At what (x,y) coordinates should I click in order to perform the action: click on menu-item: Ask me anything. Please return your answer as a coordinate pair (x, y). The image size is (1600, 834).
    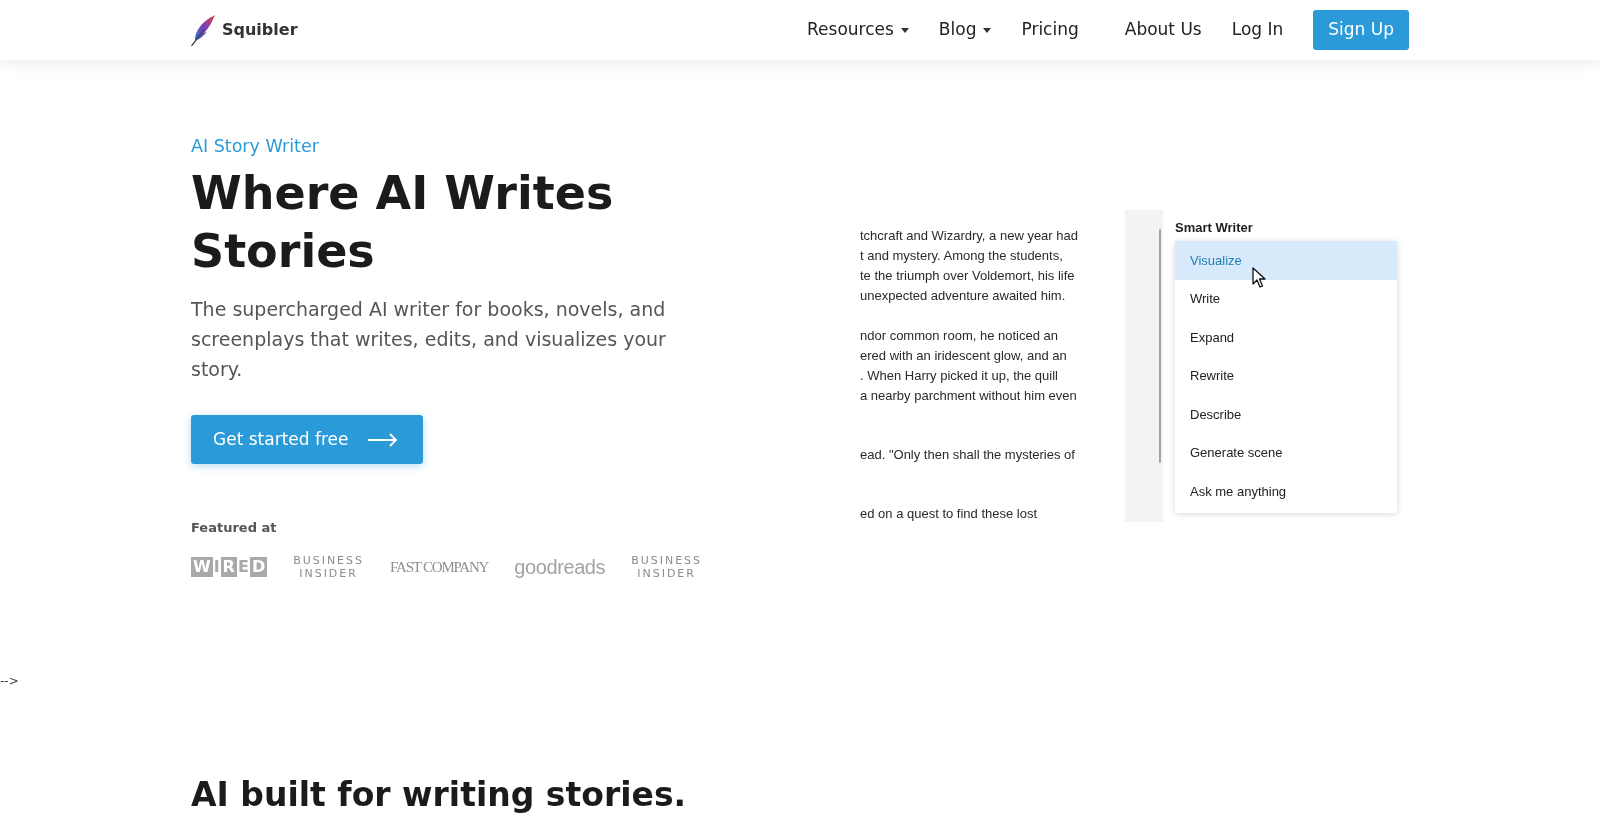
    Looking at the image, I should click on (1286, 491).